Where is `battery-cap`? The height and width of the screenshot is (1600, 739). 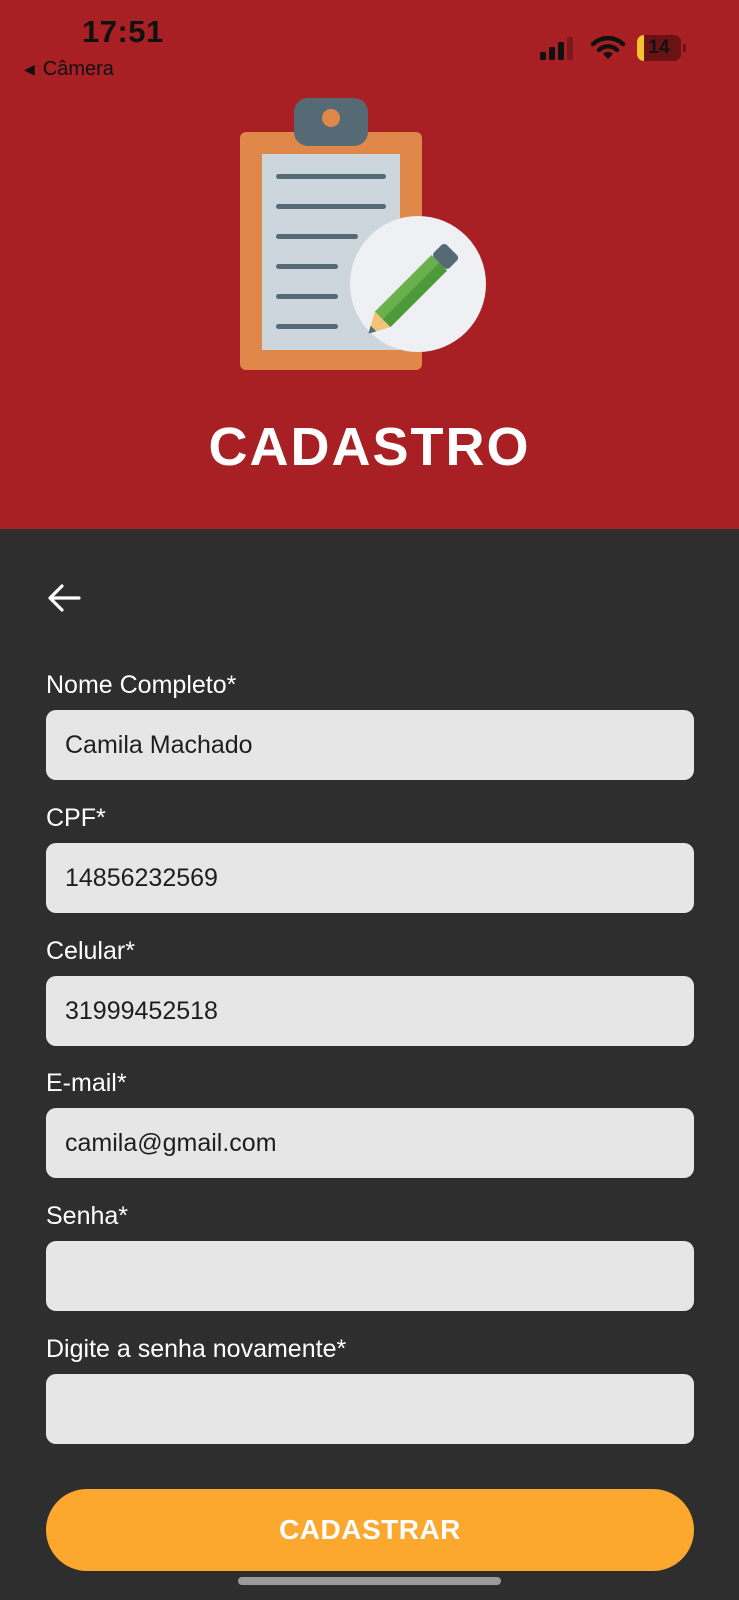
battery-cap is located at coordinates (684, 48).